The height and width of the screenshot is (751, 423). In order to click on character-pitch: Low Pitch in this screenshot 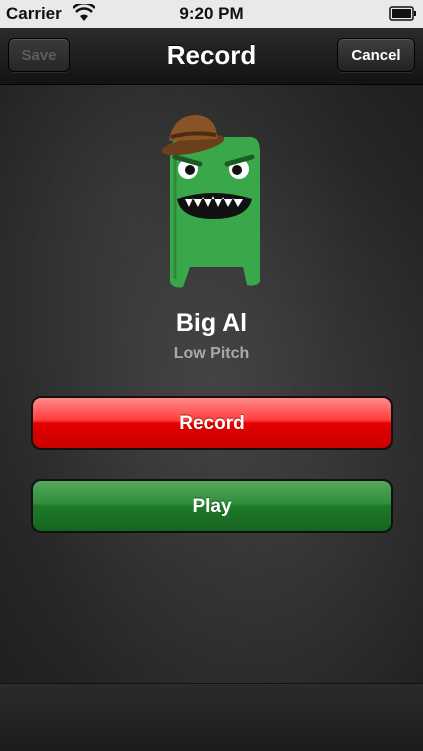, I will do `click(211, 353)`.